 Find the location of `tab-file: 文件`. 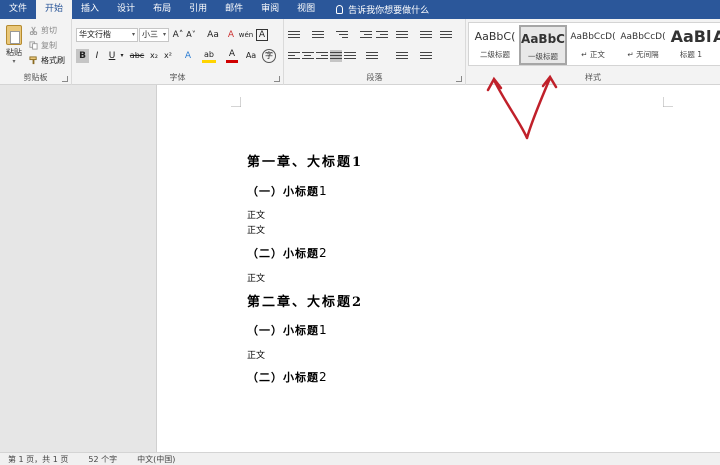

tab-file: 文件 is located at coordinates (18, 9).